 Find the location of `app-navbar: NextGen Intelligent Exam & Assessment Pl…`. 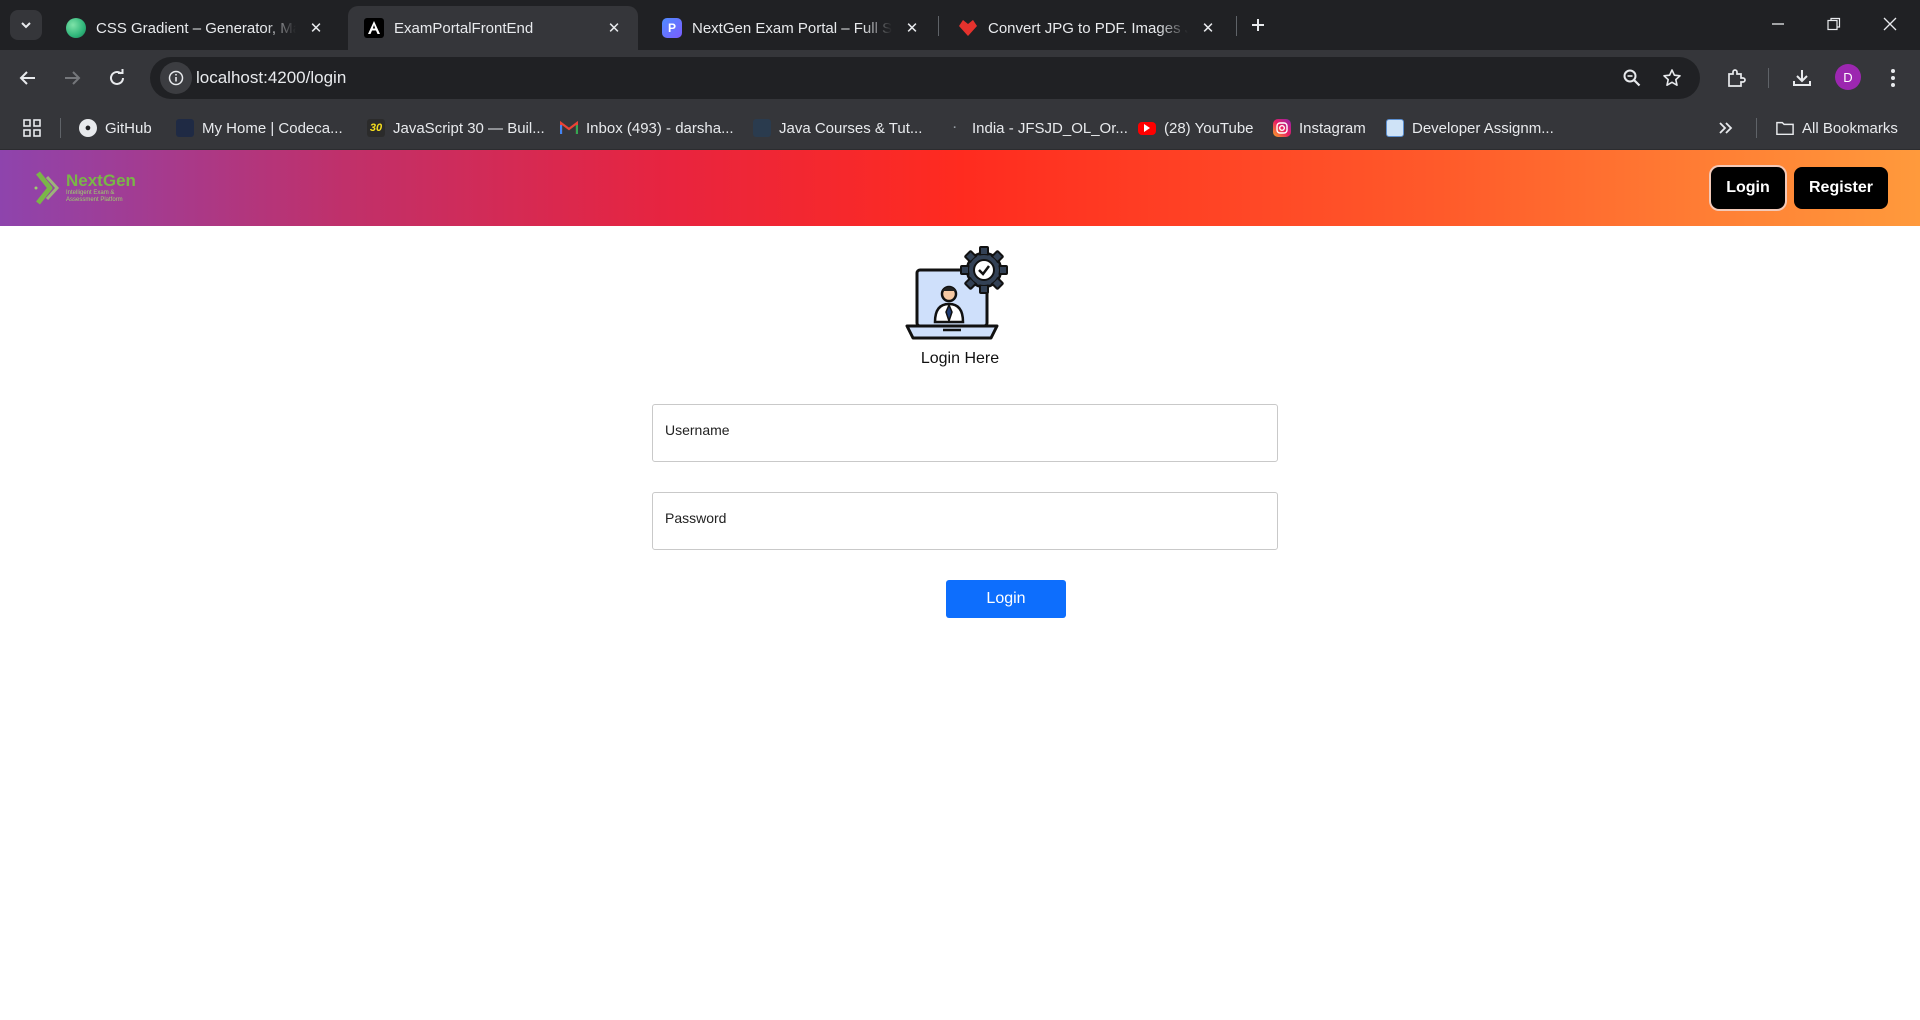

app-navbar: NextGen Intelligent Exam & Assessment Pl… is located at coordinates (960, 188).